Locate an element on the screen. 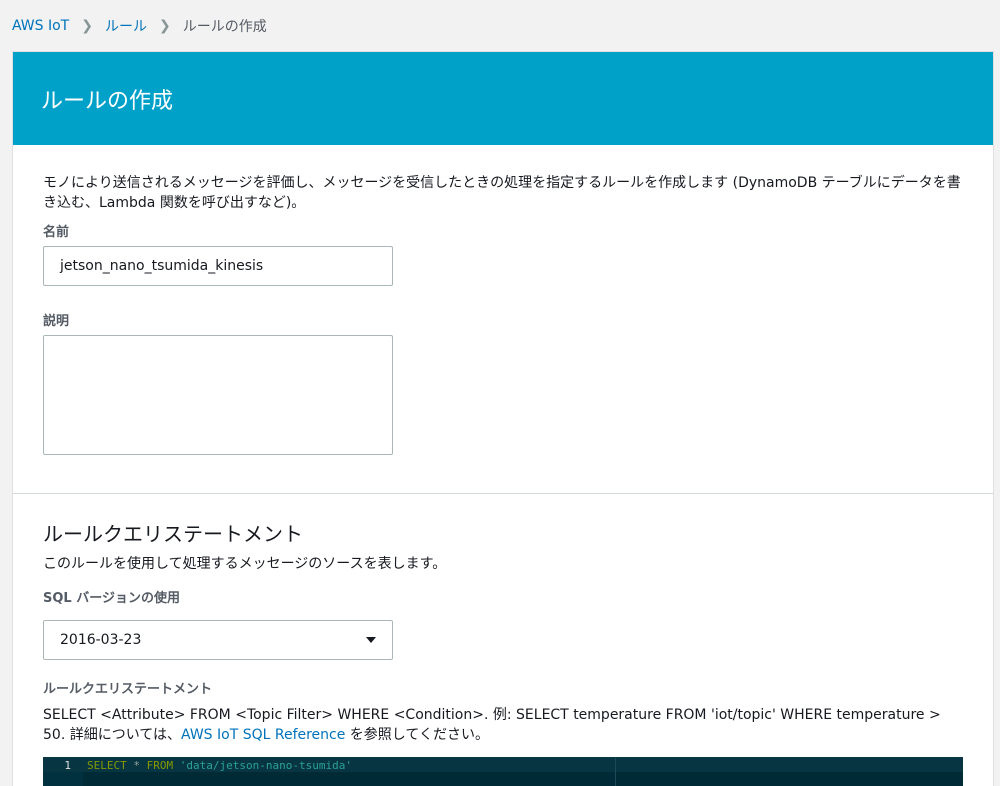 This screenshot has width=1000, height=786. page-title: ルールの作成 is located at coordinates (107, 101).